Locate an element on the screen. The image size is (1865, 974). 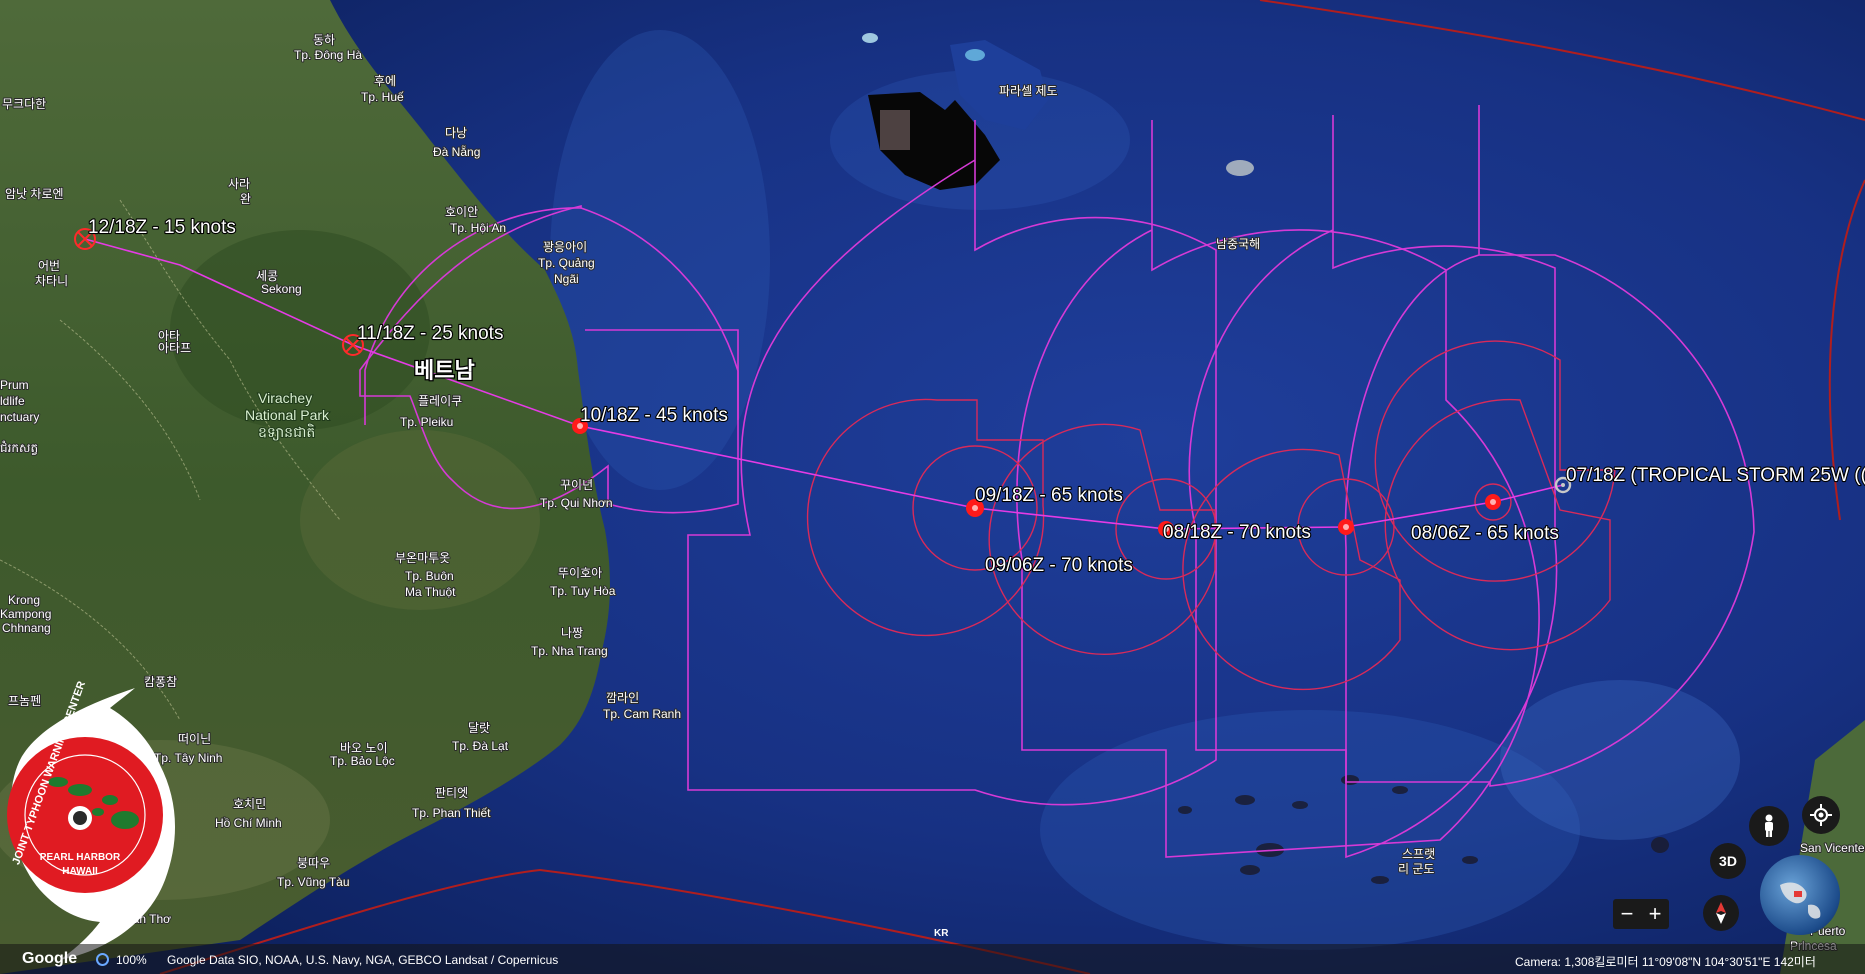
compass-button is located at coordinates (1721, 913).